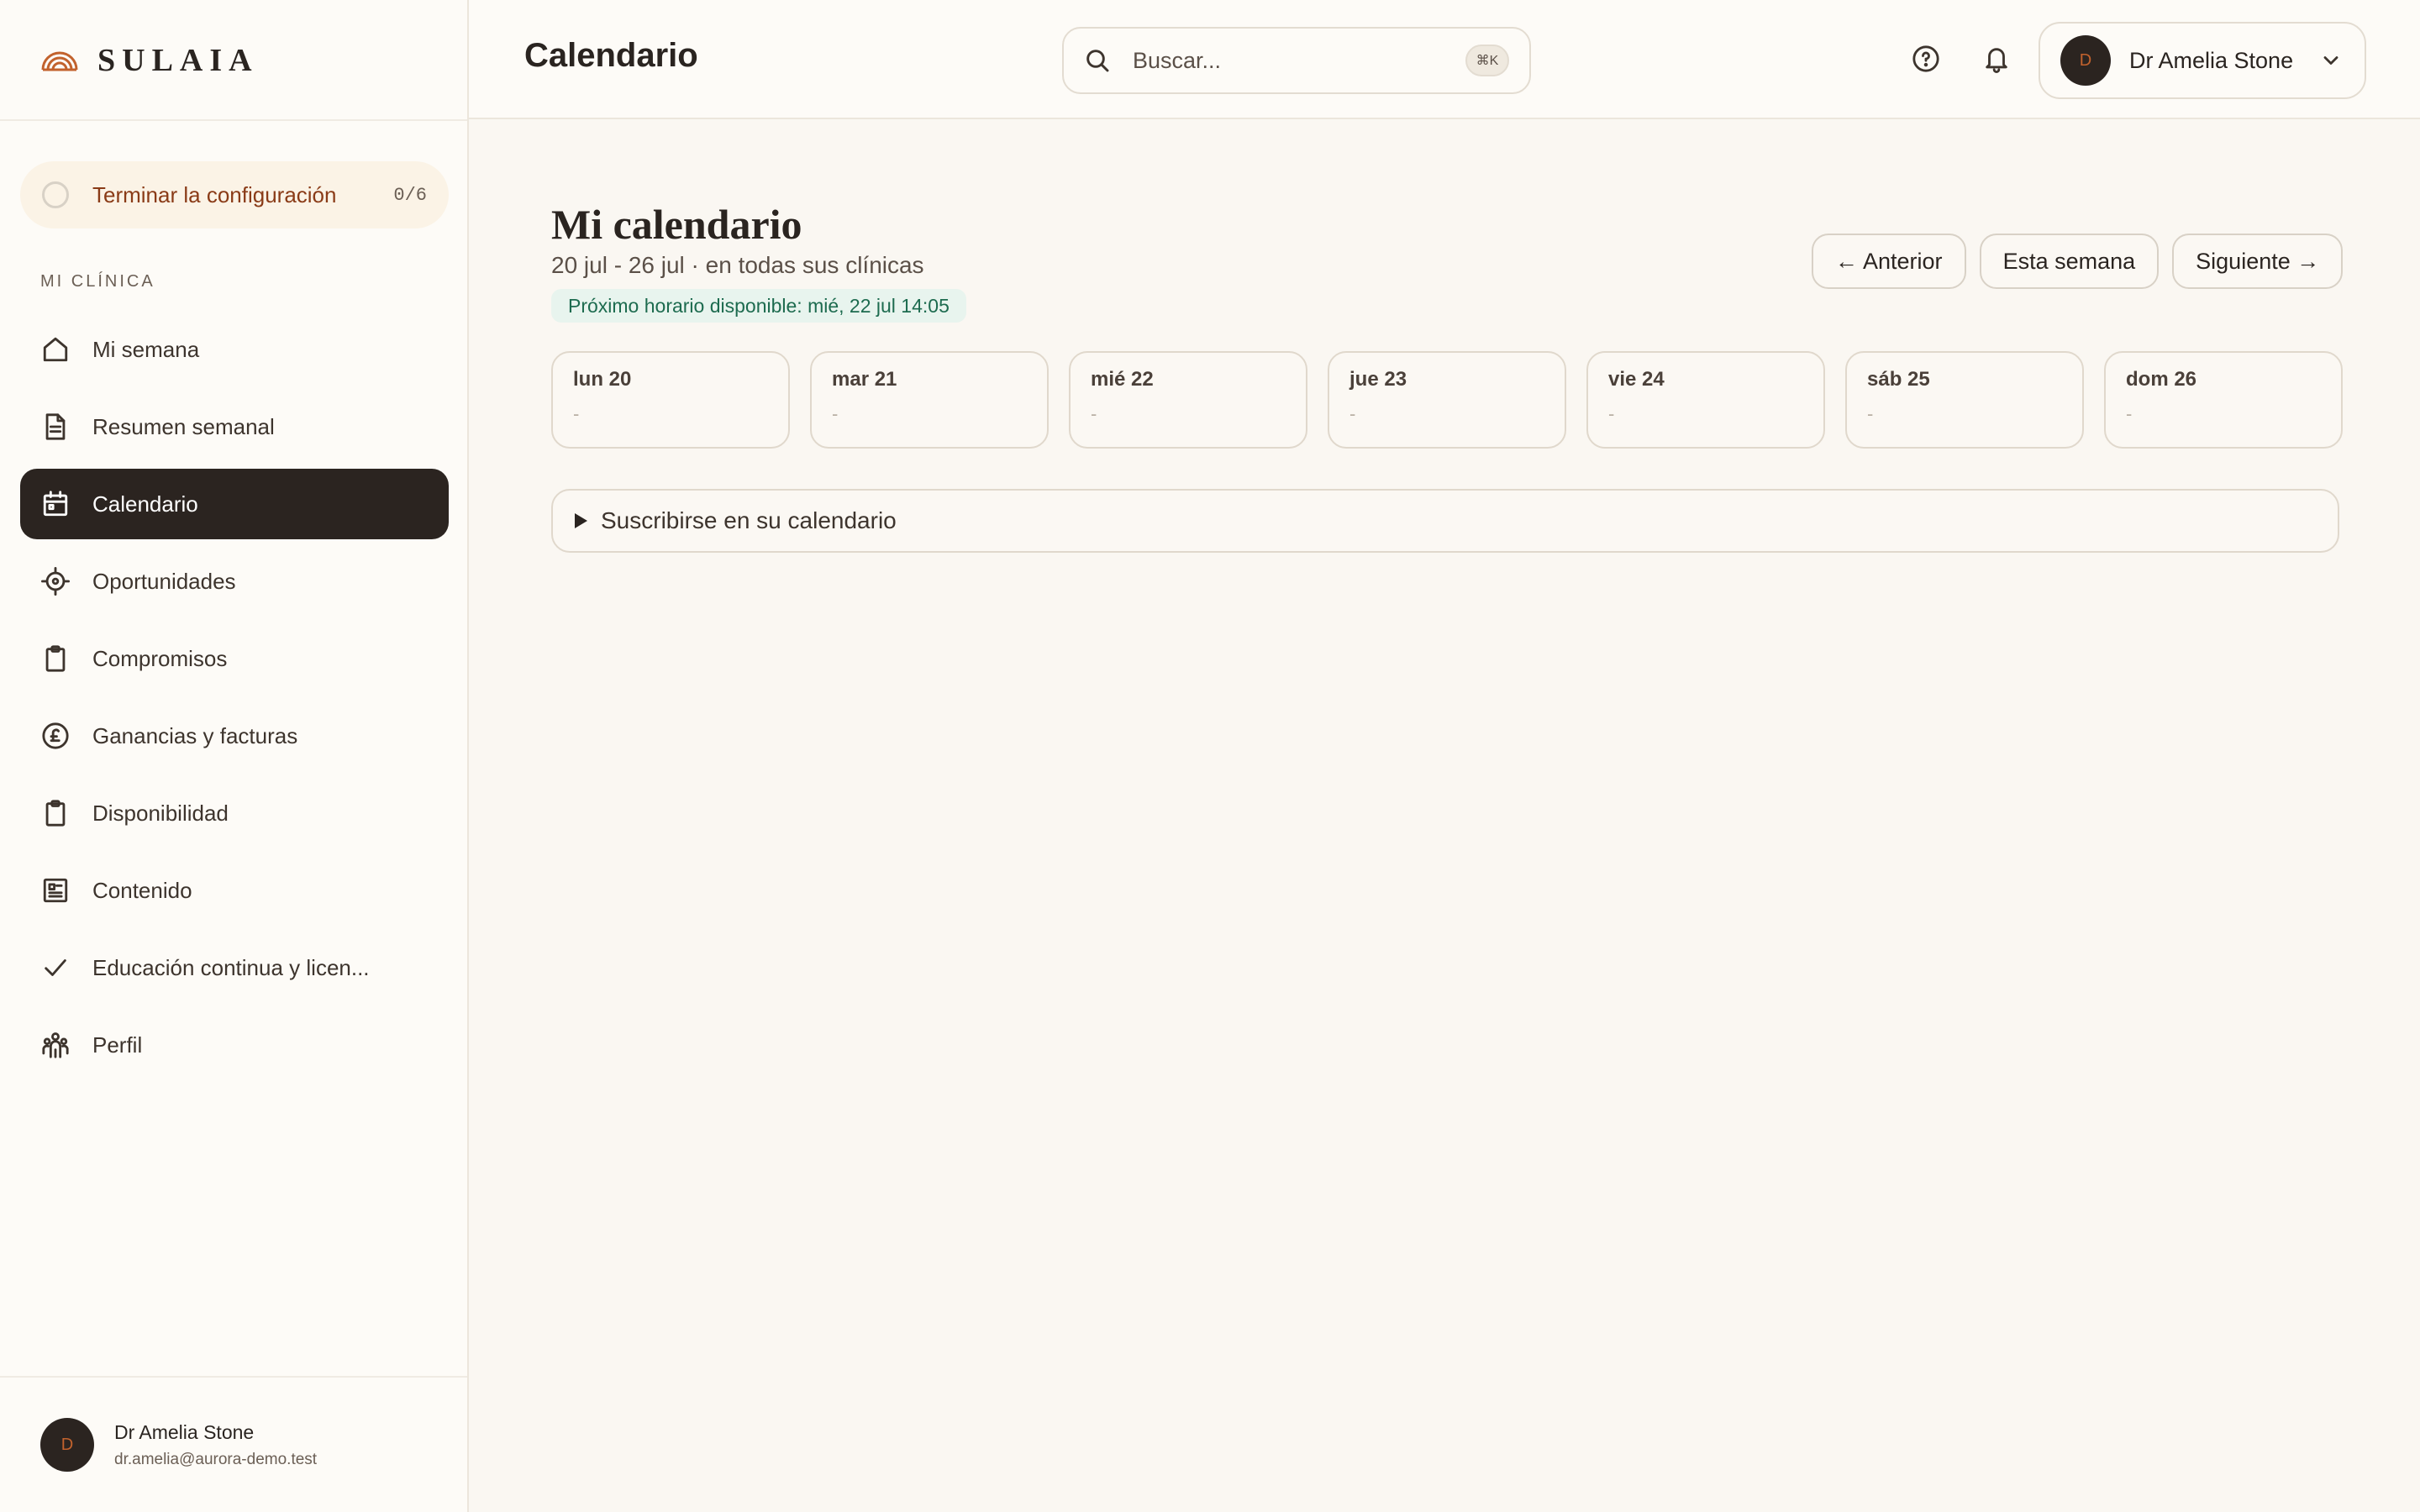 Image resolution: width=2420 pixels, height=1512 pixels. Describe the element at coordinates (1487, 60) in the screenshot. I see `keyboard-shortcut-badge: ⌘K` at that location.